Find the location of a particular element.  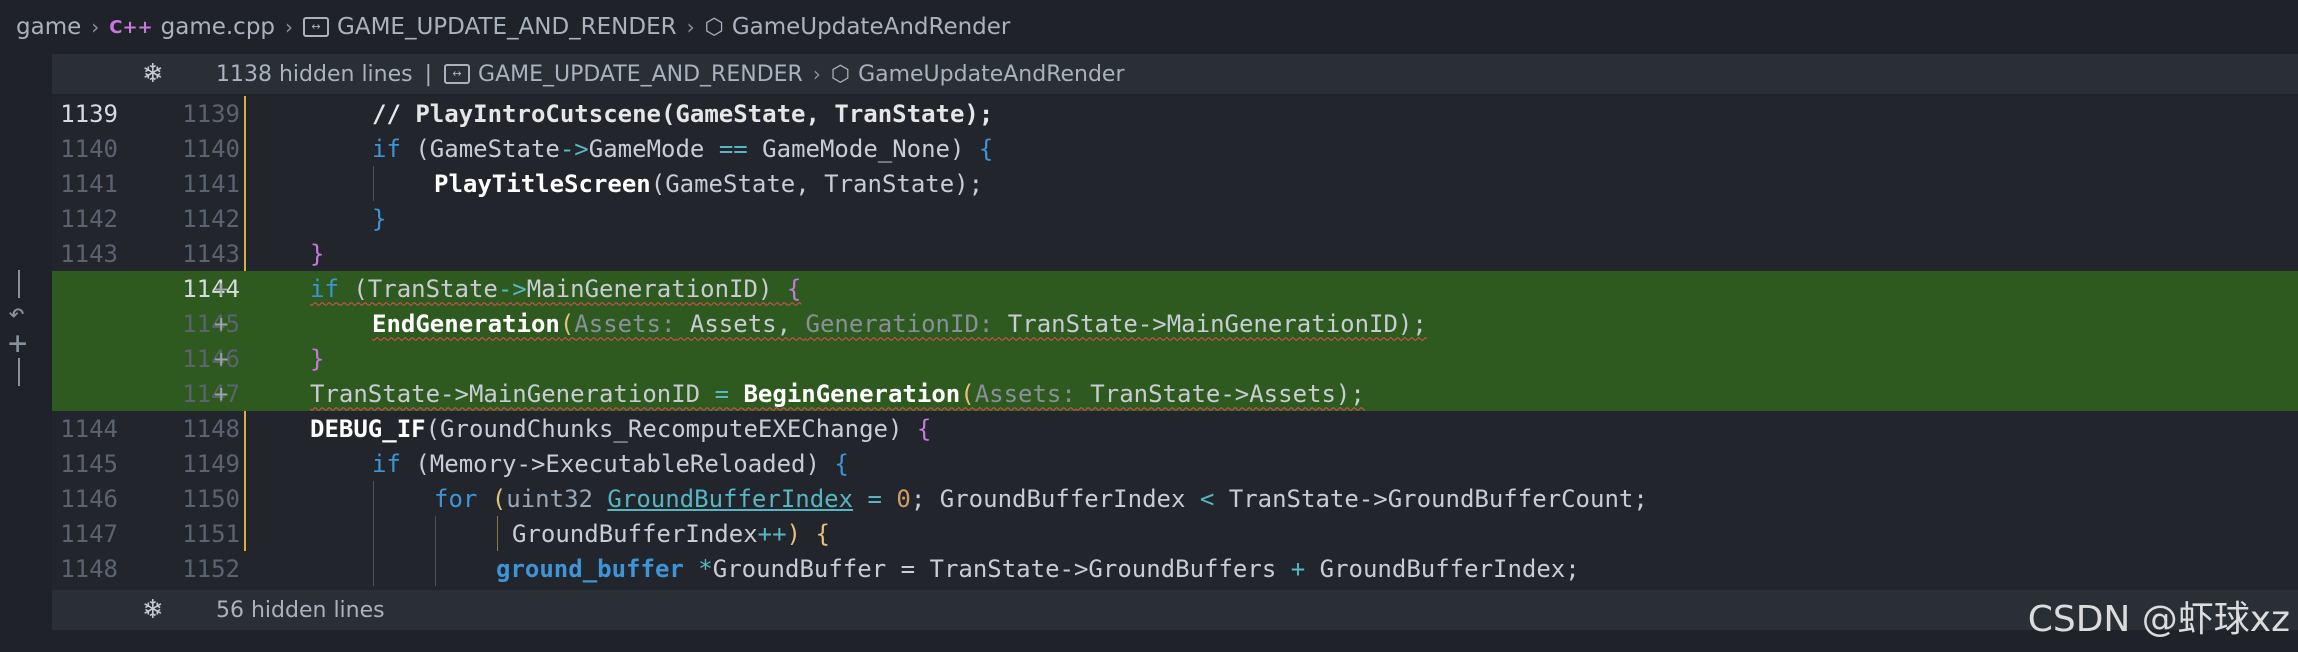

old-line-number: 1143 is located at coordinates (89, 253).